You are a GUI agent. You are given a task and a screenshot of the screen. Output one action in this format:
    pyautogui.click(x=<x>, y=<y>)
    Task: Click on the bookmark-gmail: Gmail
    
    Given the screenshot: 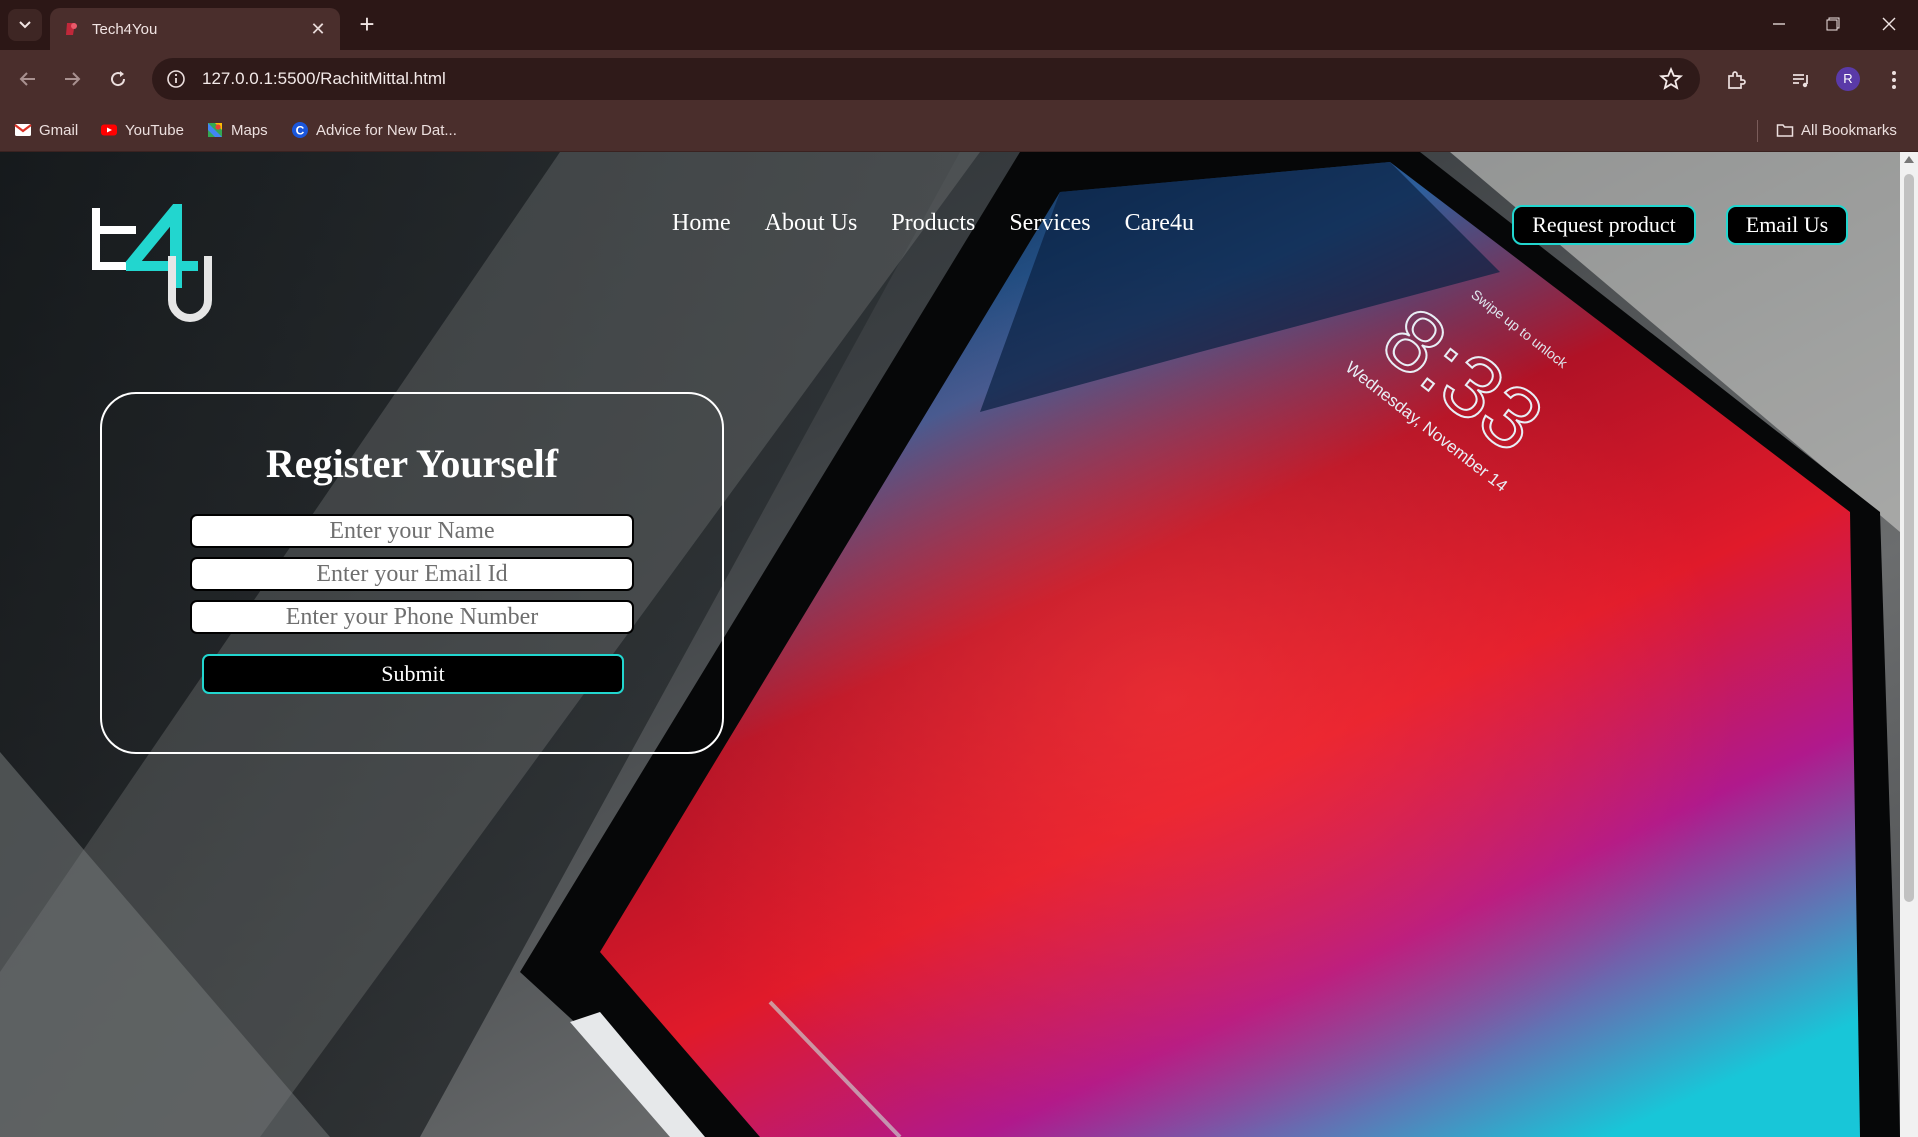 What is the action you would take?
    pyautogui.click(x=46, y=130)
    